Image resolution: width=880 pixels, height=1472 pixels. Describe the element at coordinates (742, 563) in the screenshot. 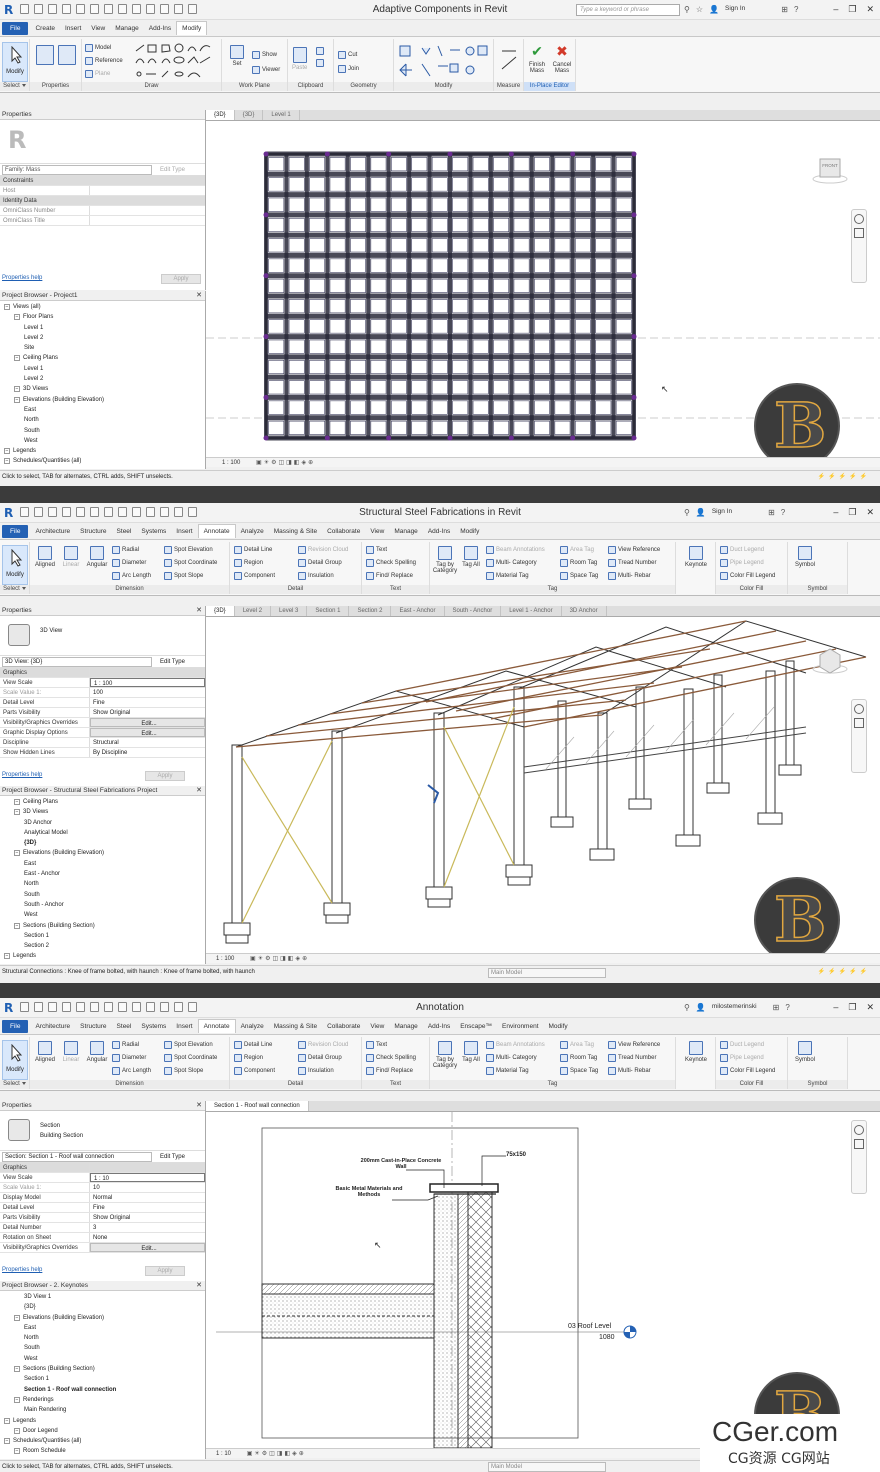

I see `pipe-legend-tool: Pipe Legend` at that location.